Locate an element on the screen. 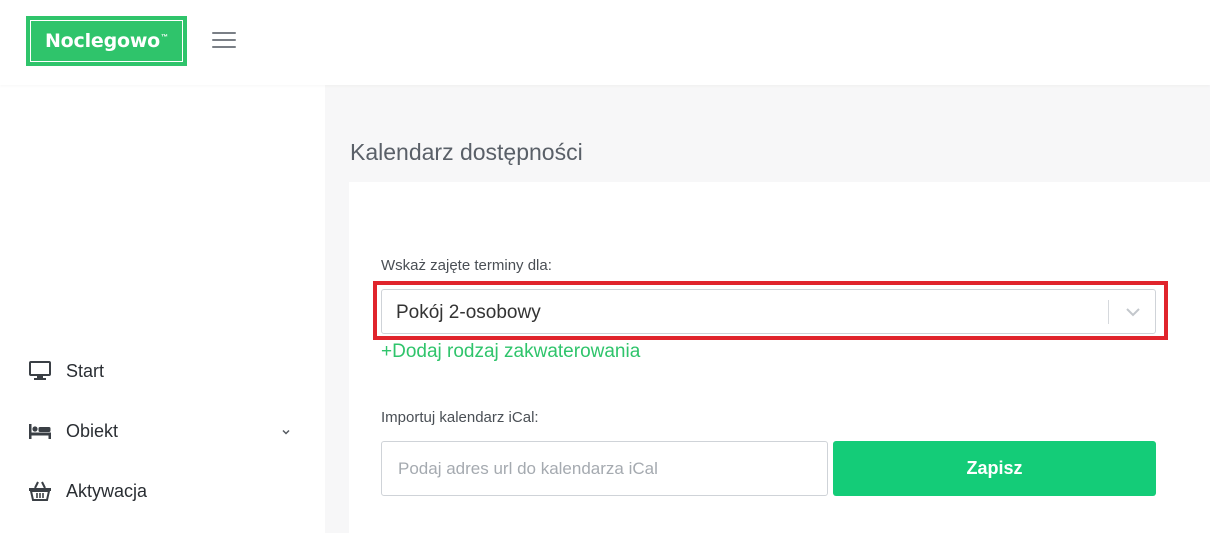  add-accommodation-link: +Dodaj rodzaj zakwaterowania is located at coordinates (510, 352).